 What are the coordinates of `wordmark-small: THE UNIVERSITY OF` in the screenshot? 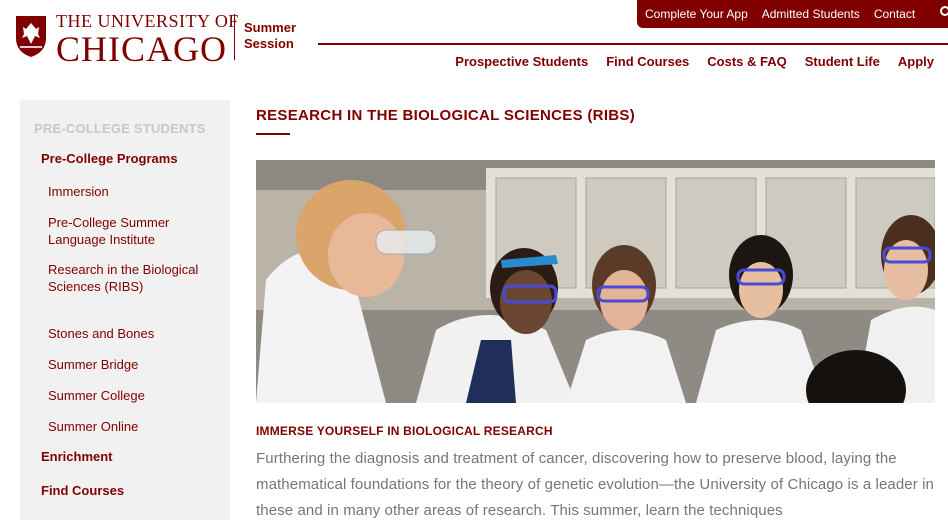 It's located at (147, 21).